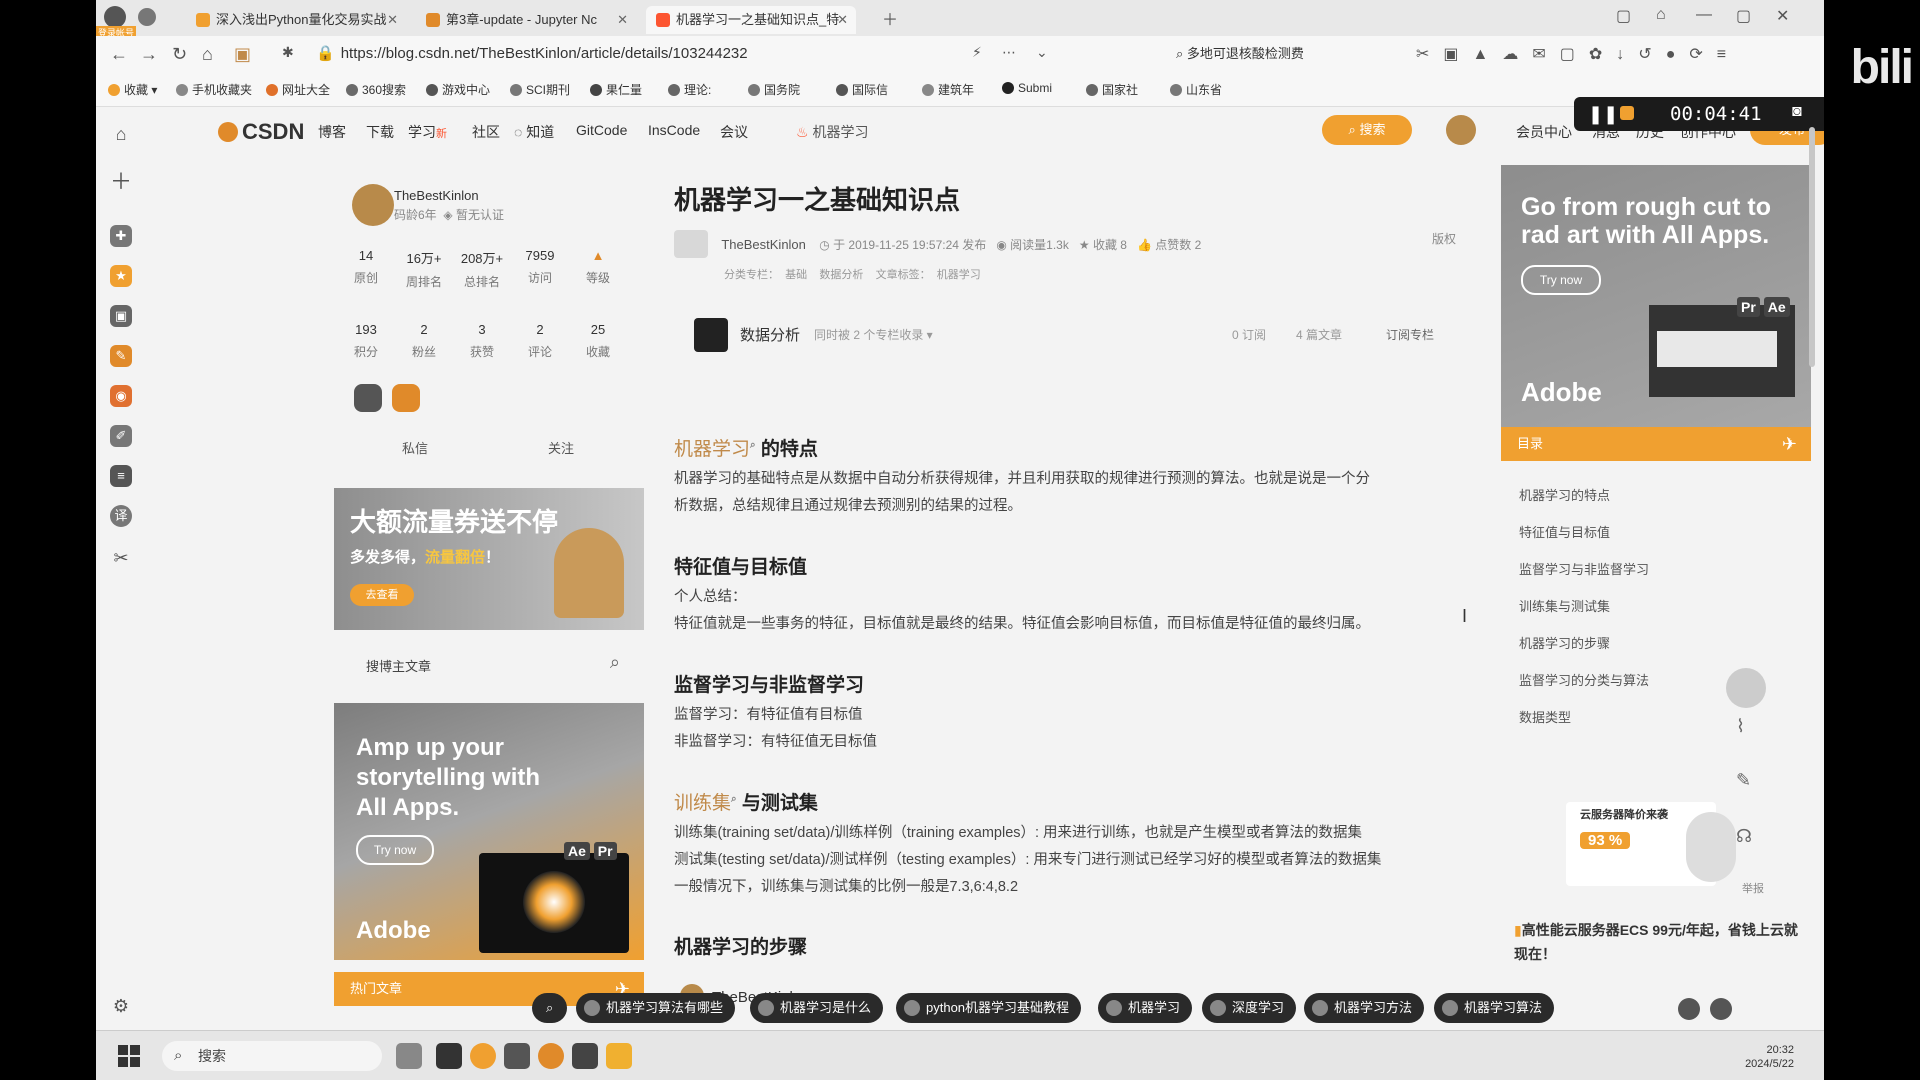  Describe the element at coordinates (121, 182) in the screenshot. I see `add-icon: ＋` at that location.